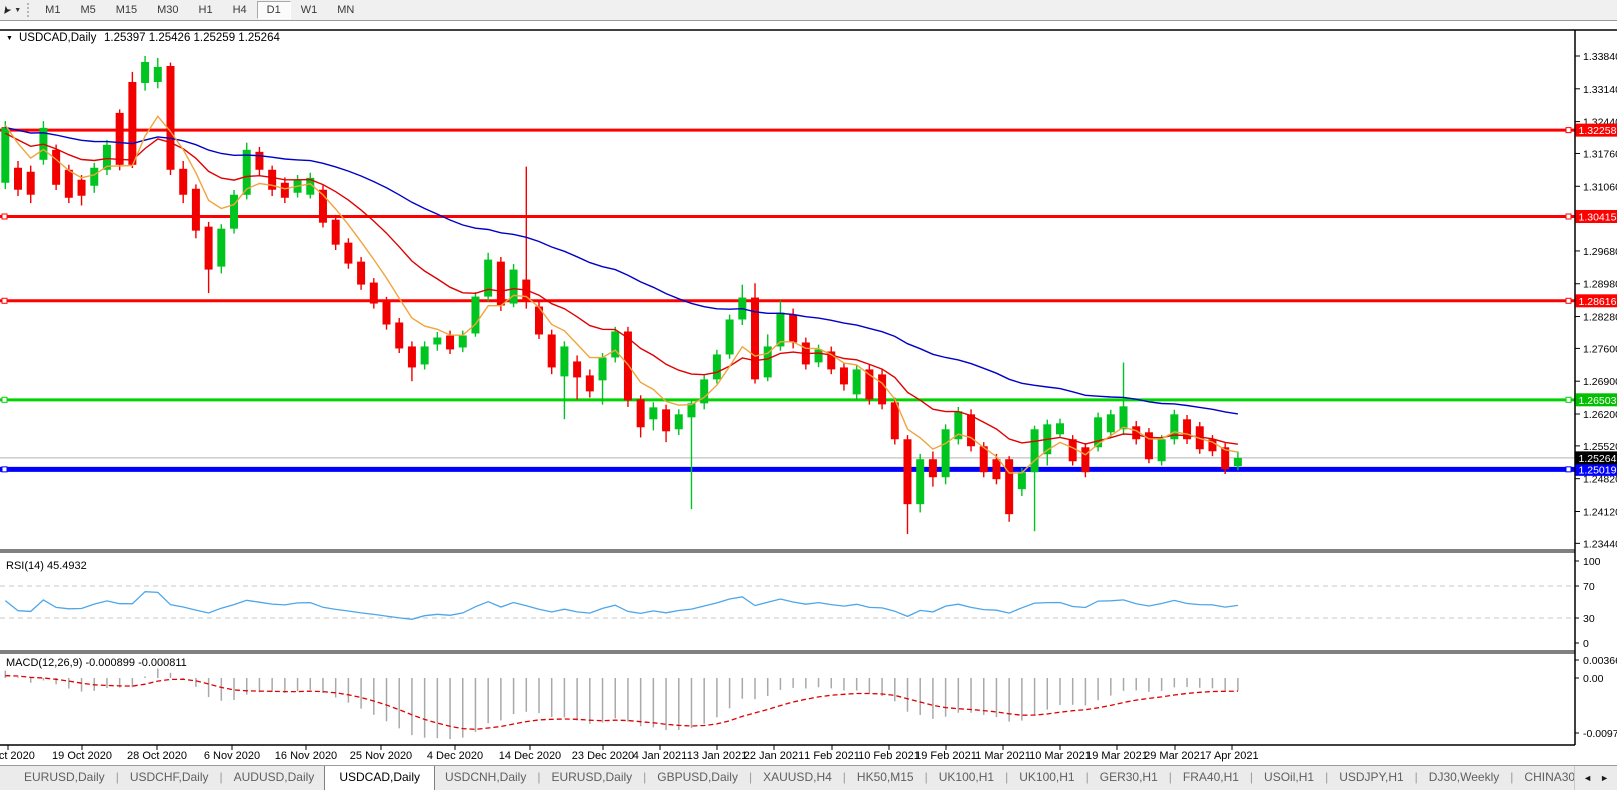  Describe the element at coordinates (274, 10) in the screenshot. I see `timeframe-button-D1: D1` at that location.